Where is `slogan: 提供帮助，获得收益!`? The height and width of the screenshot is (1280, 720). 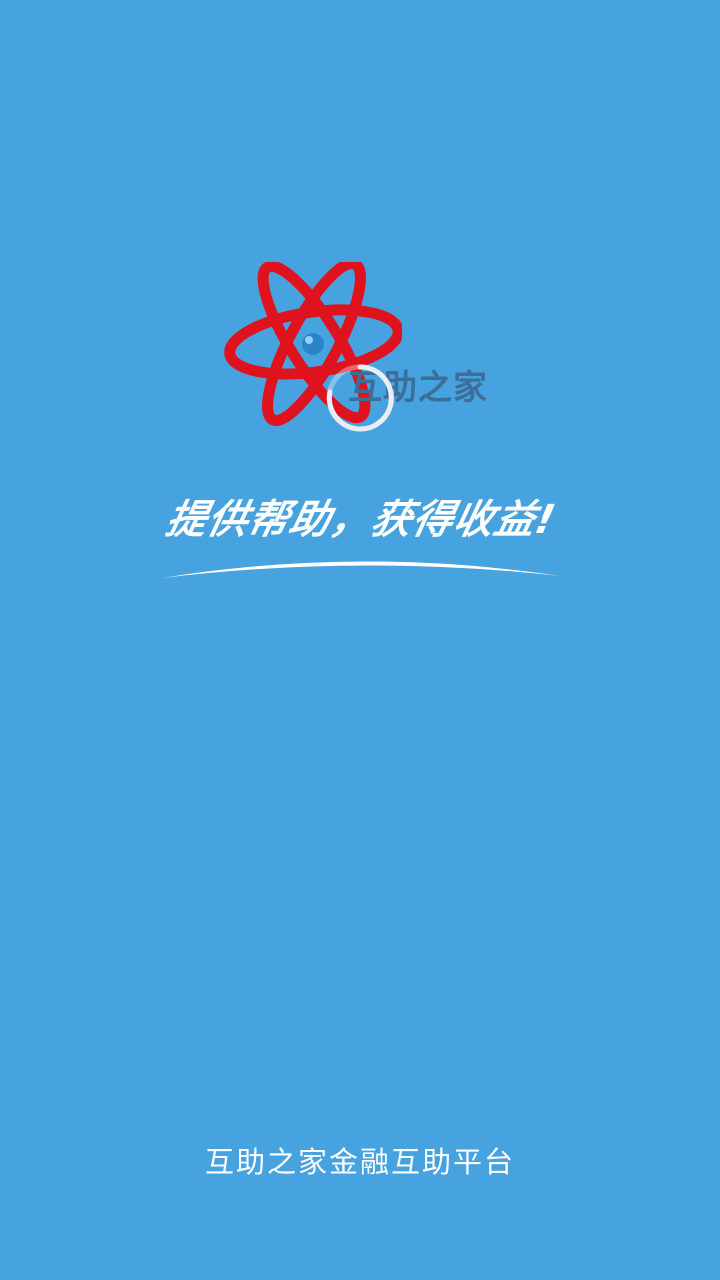 slogan: 提供帮助，获得收益! is located at coordinates (361, 520).